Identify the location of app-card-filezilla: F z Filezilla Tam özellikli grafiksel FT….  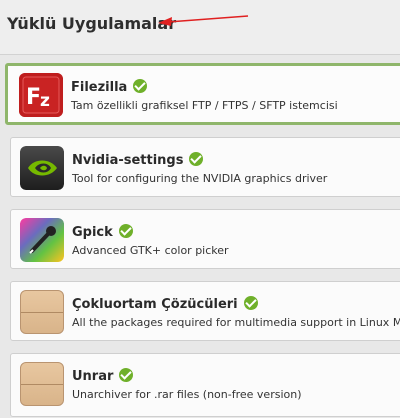
(202, 94).